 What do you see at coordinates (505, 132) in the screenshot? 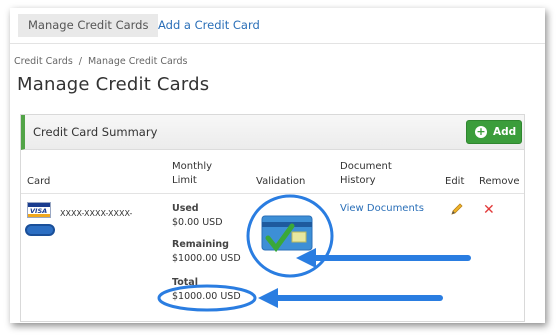
I see `add-button-label: Add` at bounding box center [505, 132].